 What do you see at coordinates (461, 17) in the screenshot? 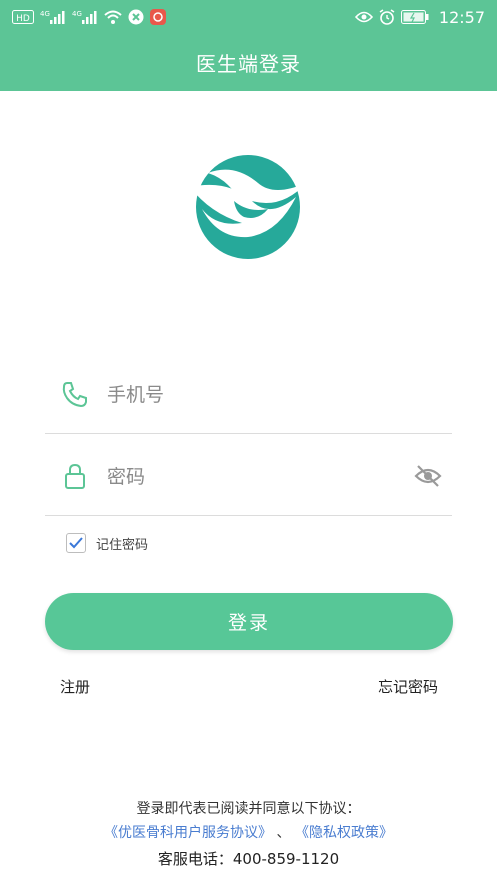
I see `status-time: 12:57` at bounding box center [461, 17].